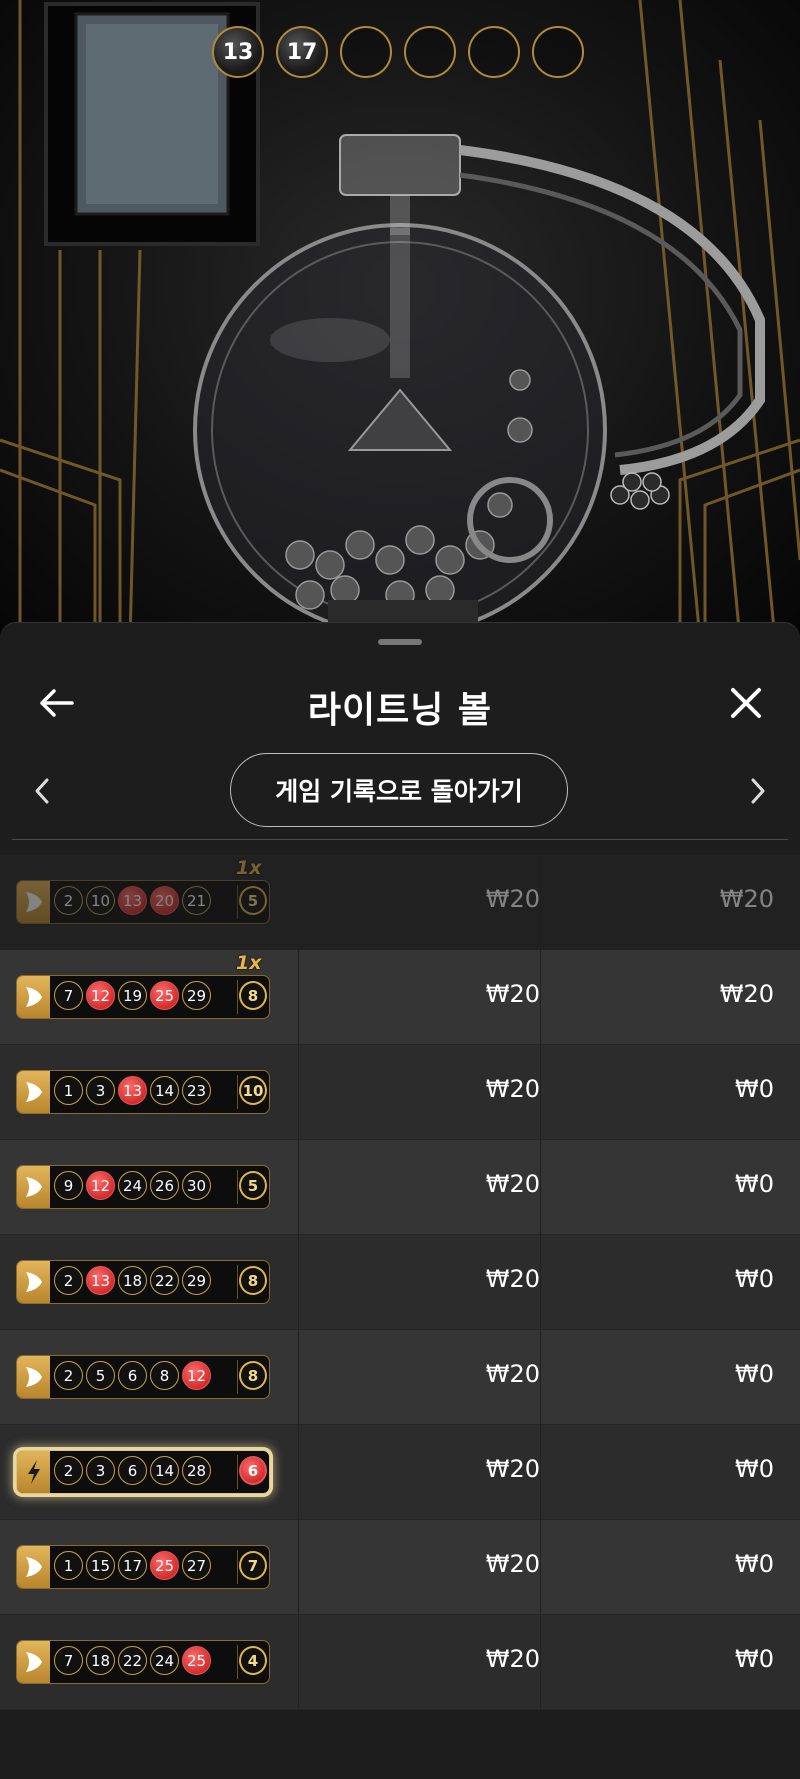 The width and height of the screenshot is (800, 1779). Describe the element at coordinates (196, 1375) in the screenshot. I see `ticket-number-ball: 12` at that location.